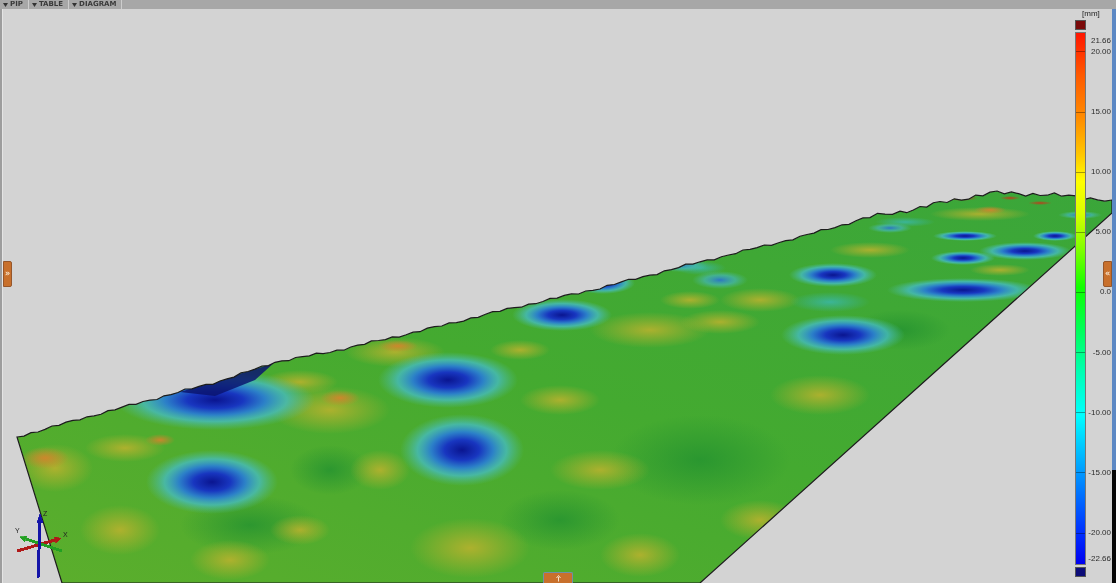  What do you see at coordinates (1080, 572) in the screenshot?
I see `lower-limit-swatch-icon` at bounding box center [1080, 572].